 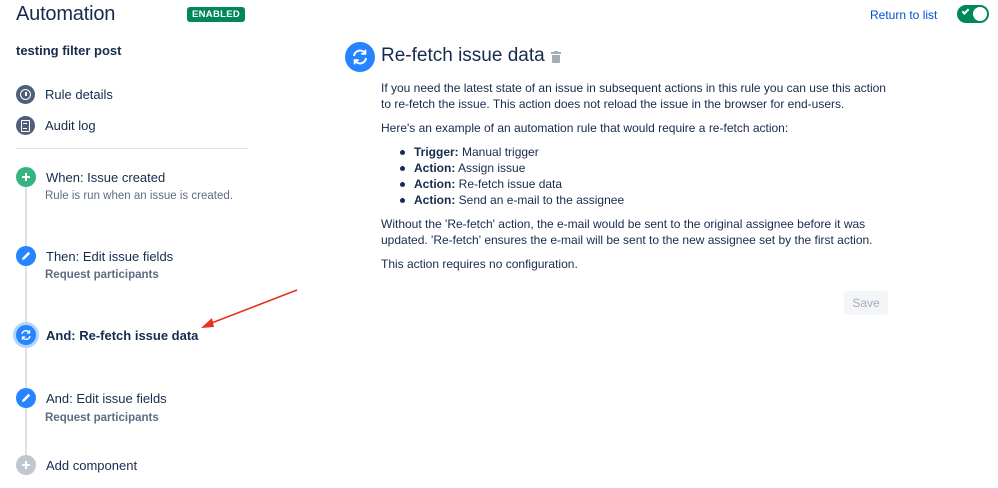 I want to click on list-item: Action: Assign issue, so click(x=511, y=168).